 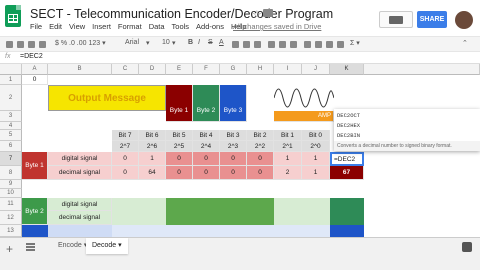 I want to click on paint-format-icon, so click(x=42, y=44).